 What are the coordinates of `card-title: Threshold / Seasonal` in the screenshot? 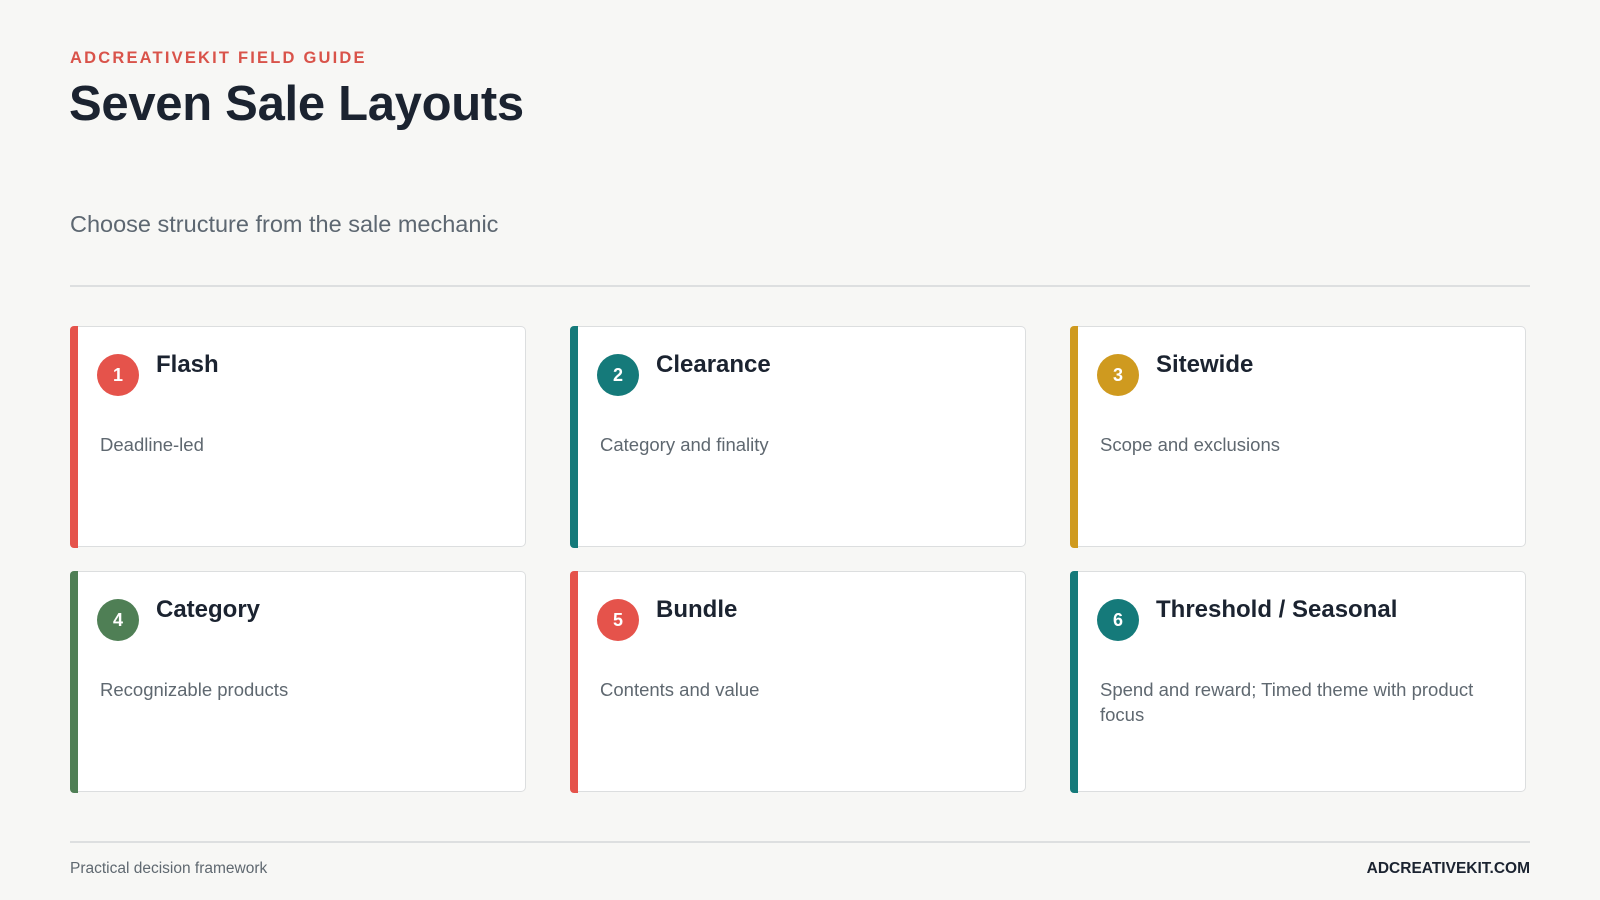 It's located at (1277, 609).